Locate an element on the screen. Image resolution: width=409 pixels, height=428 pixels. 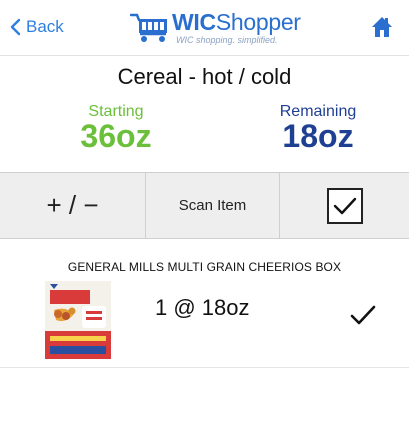
remaining-value: 18oz is located at coordinates (318, 136).